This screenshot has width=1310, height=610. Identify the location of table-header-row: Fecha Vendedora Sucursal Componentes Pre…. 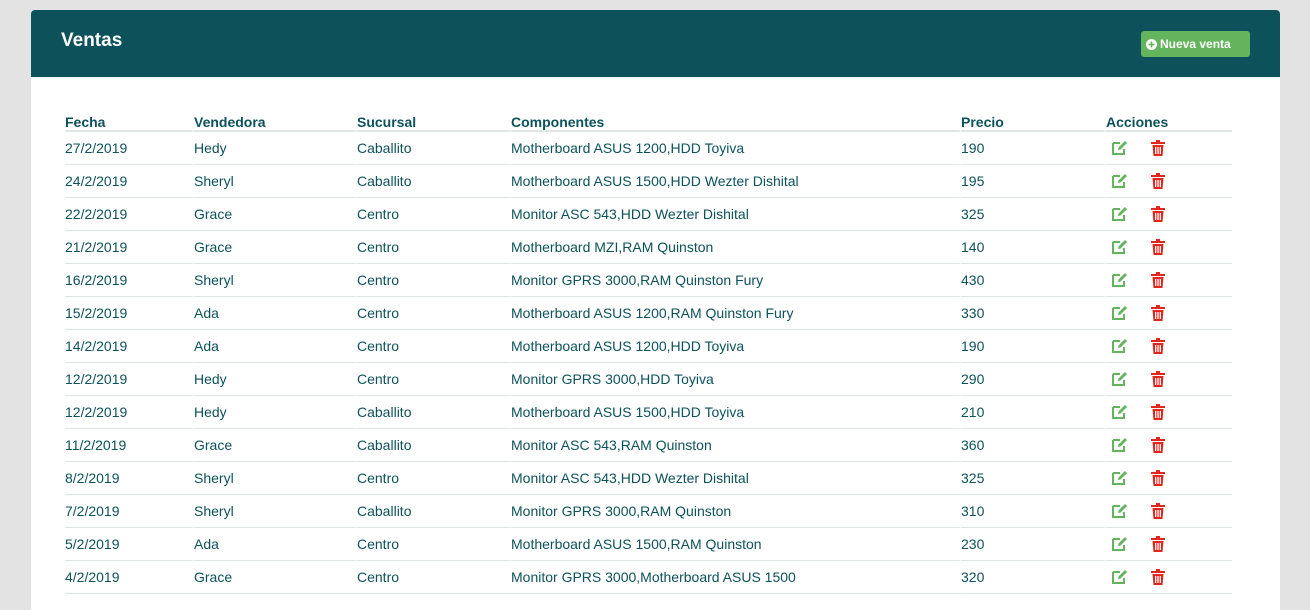
(648, 120).